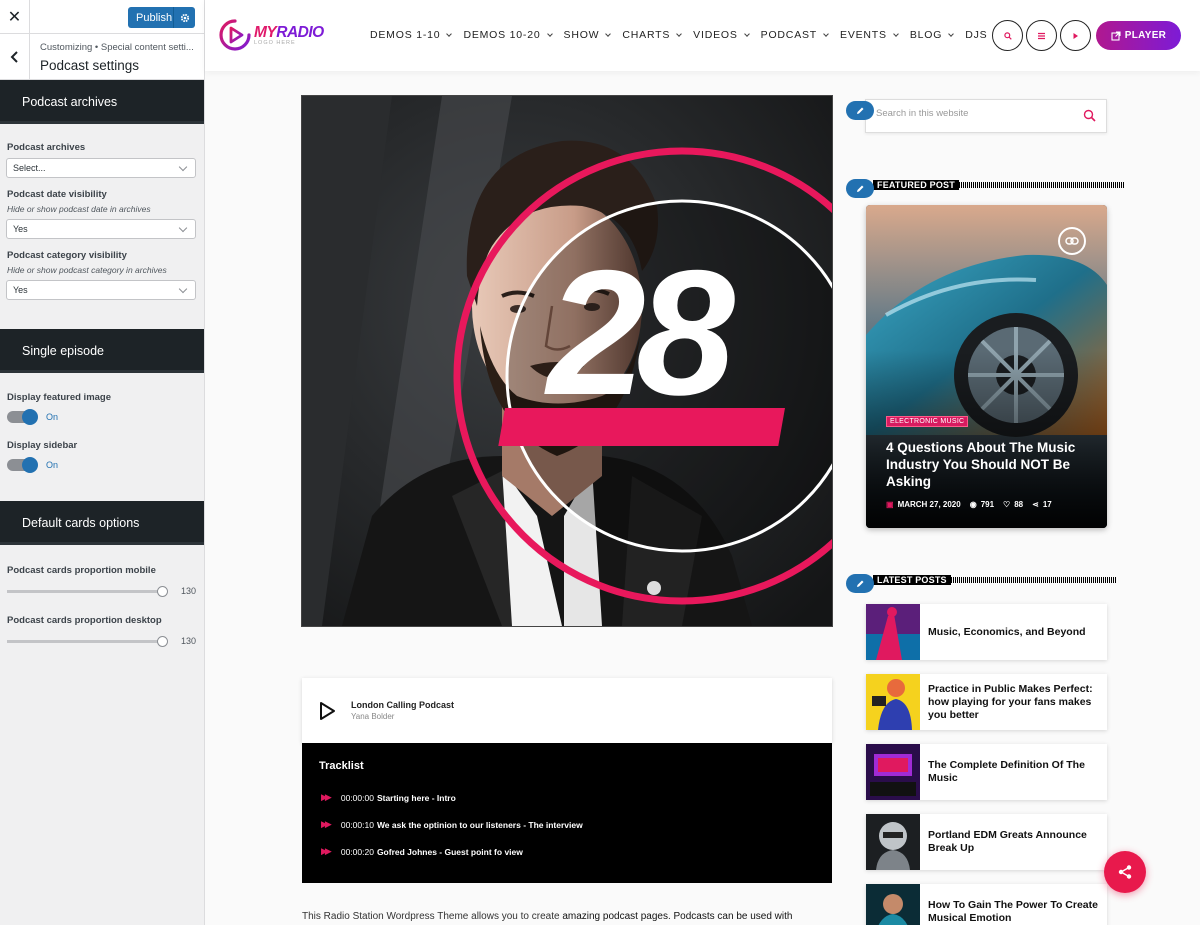 This screenshot has width=1200, height=925. I want to click on post-title: Music, Economics, and Beyond, so click(1007, 631).